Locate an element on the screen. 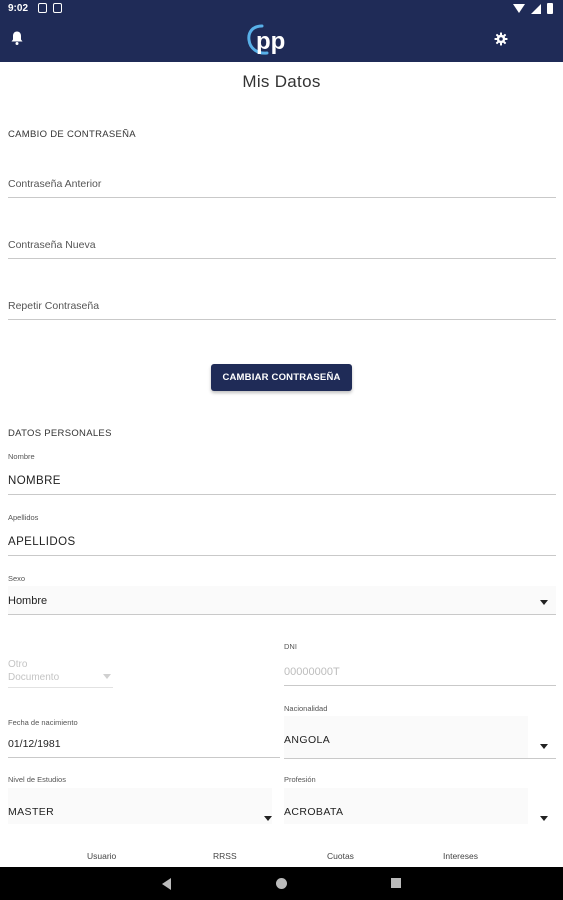 This screenshot has height=900, width=563. wifi-icon is located at coordinates (519, 8).